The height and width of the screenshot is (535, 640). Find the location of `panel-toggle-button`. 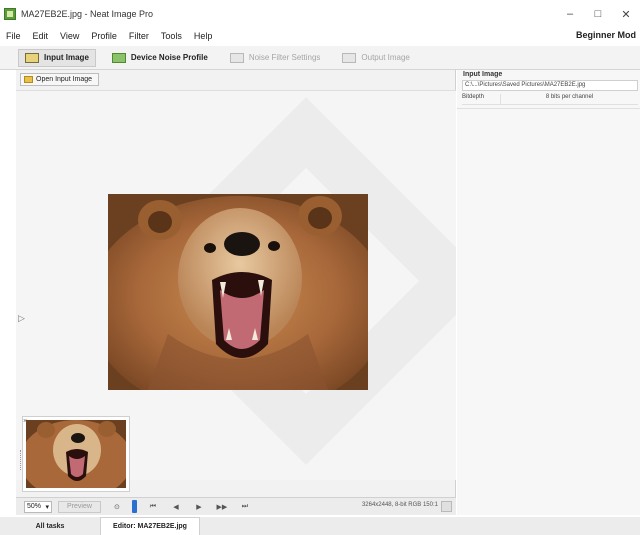

panel-toggle-button is located at coordinates (446, 506).